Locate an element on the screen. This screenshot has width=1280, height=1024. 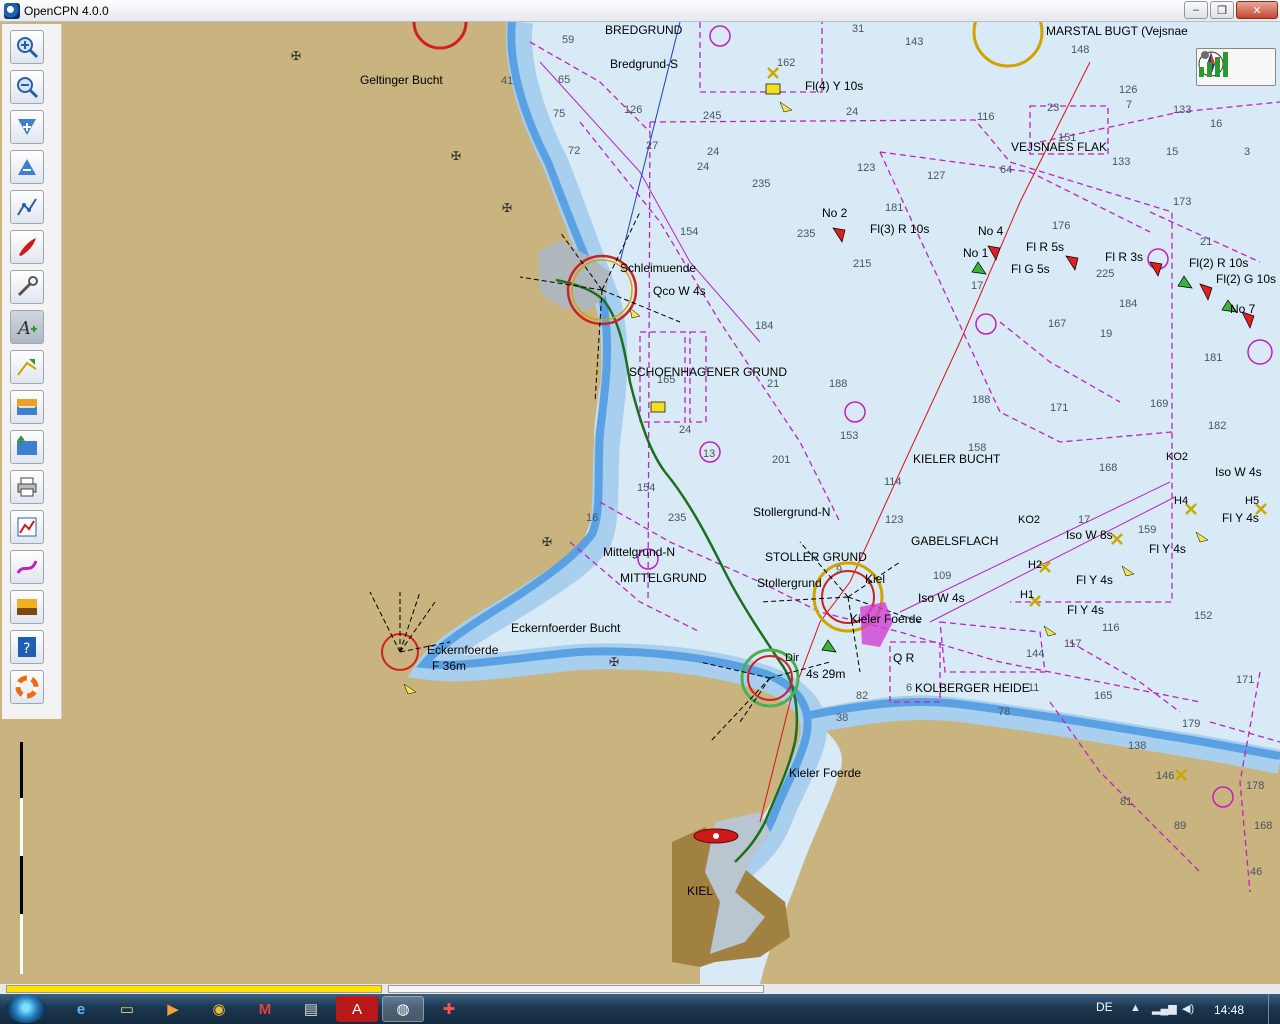
taskbar-pdf: A is located at coordinates (357, 1009).